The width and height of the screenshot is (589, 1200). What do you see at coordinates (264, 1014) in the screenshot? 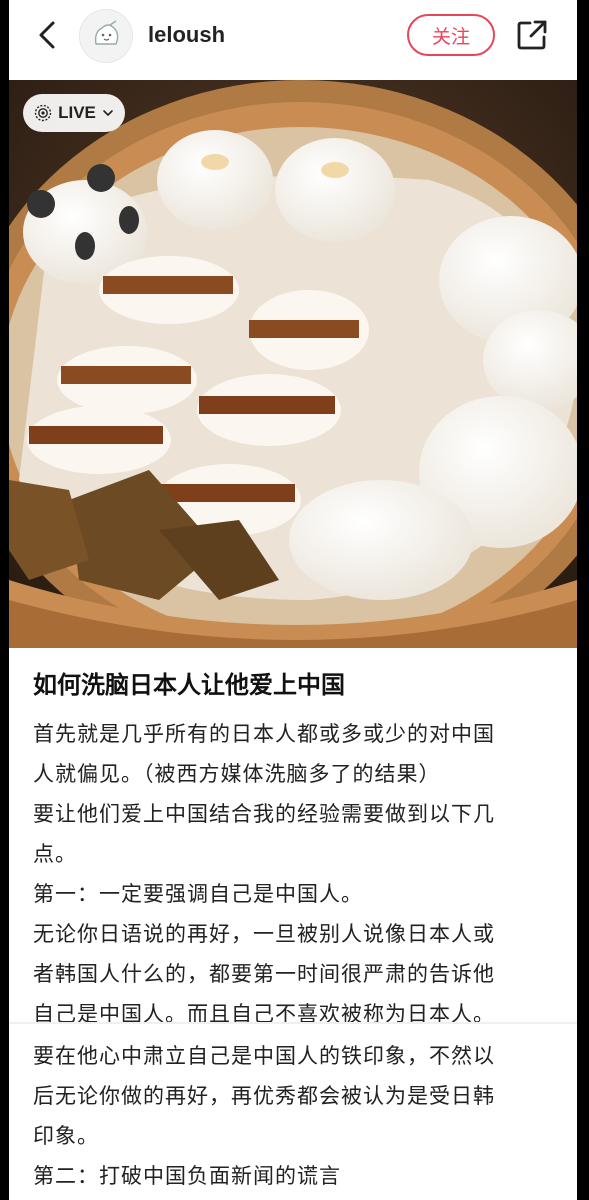
I see `post-line: 自己是中国人。而且自己不喜欢被称为日本人。` at bounding box center [264, 1014].